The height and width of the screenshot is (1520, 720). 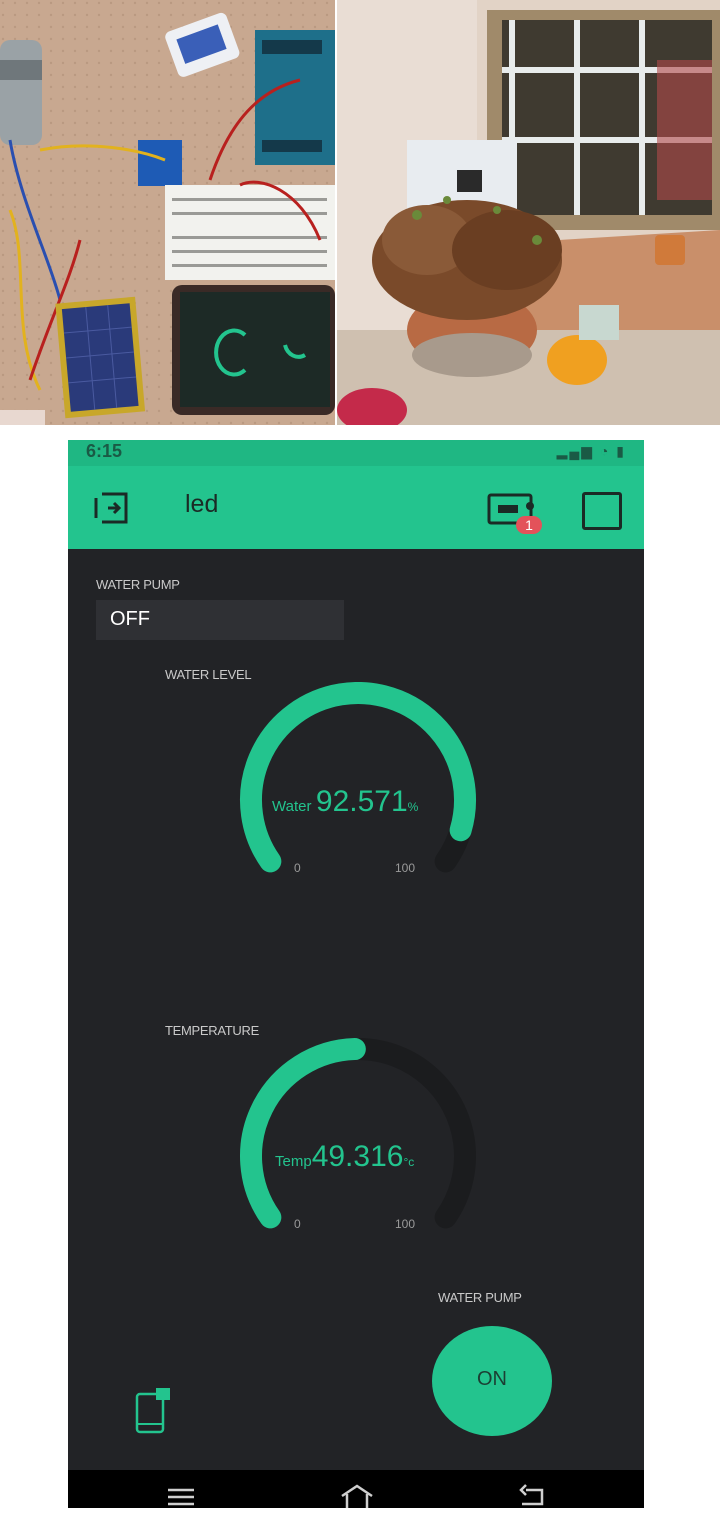 I want to click on device-widget-icon, so click(x=155, y=1410).